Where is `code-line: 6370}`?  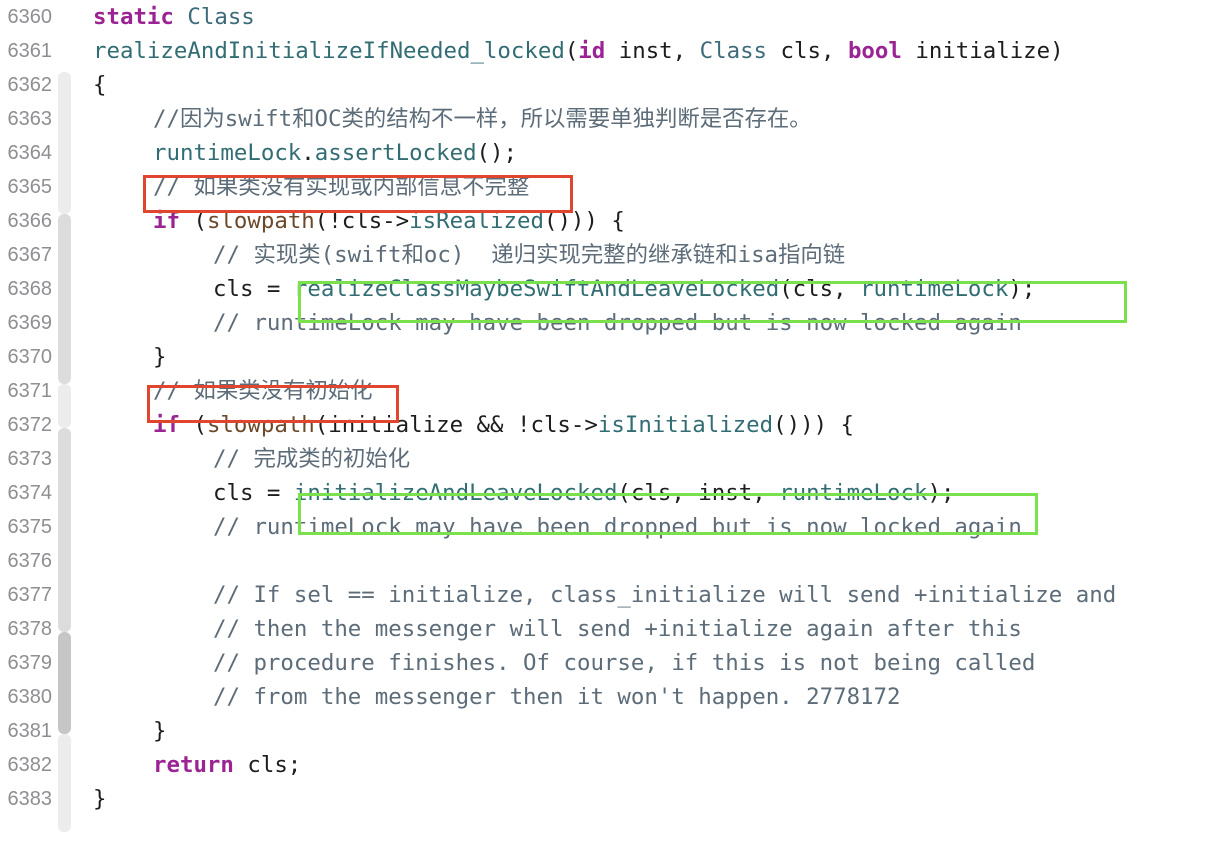
code-line: 6370} is located at coordinates (610, 357).